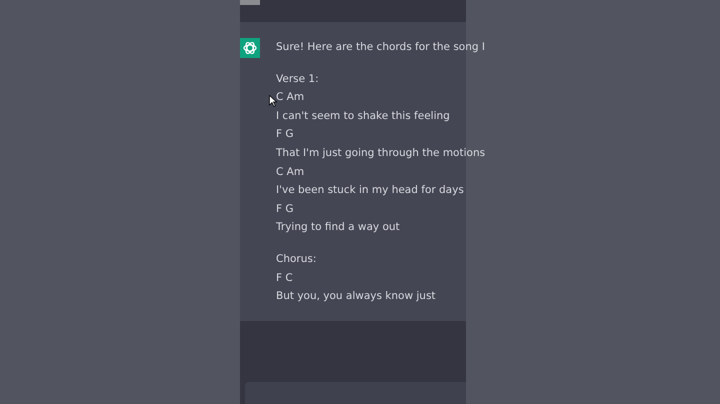 The image size is (720, 404). Describe the element at coordinates (338, 228) in the screenshot. I see `lyric-line: Trying to find a way out` at that location.